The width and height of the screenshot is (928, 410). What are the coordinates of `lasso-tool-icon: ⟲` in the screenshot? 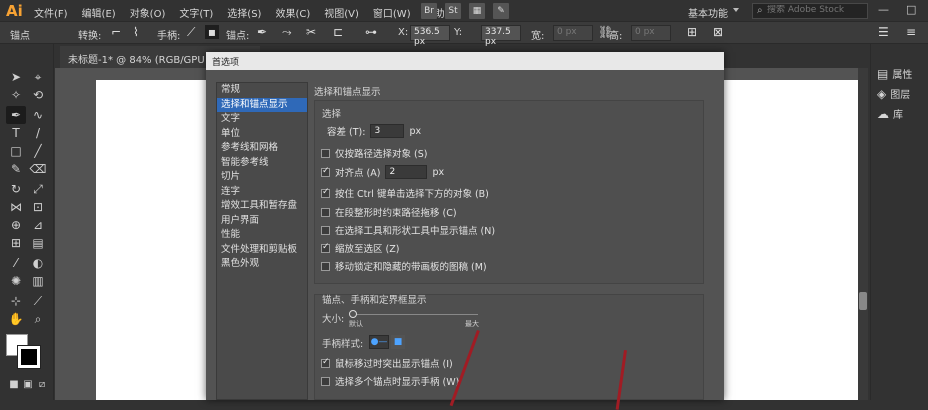 It's located at (38, 95).